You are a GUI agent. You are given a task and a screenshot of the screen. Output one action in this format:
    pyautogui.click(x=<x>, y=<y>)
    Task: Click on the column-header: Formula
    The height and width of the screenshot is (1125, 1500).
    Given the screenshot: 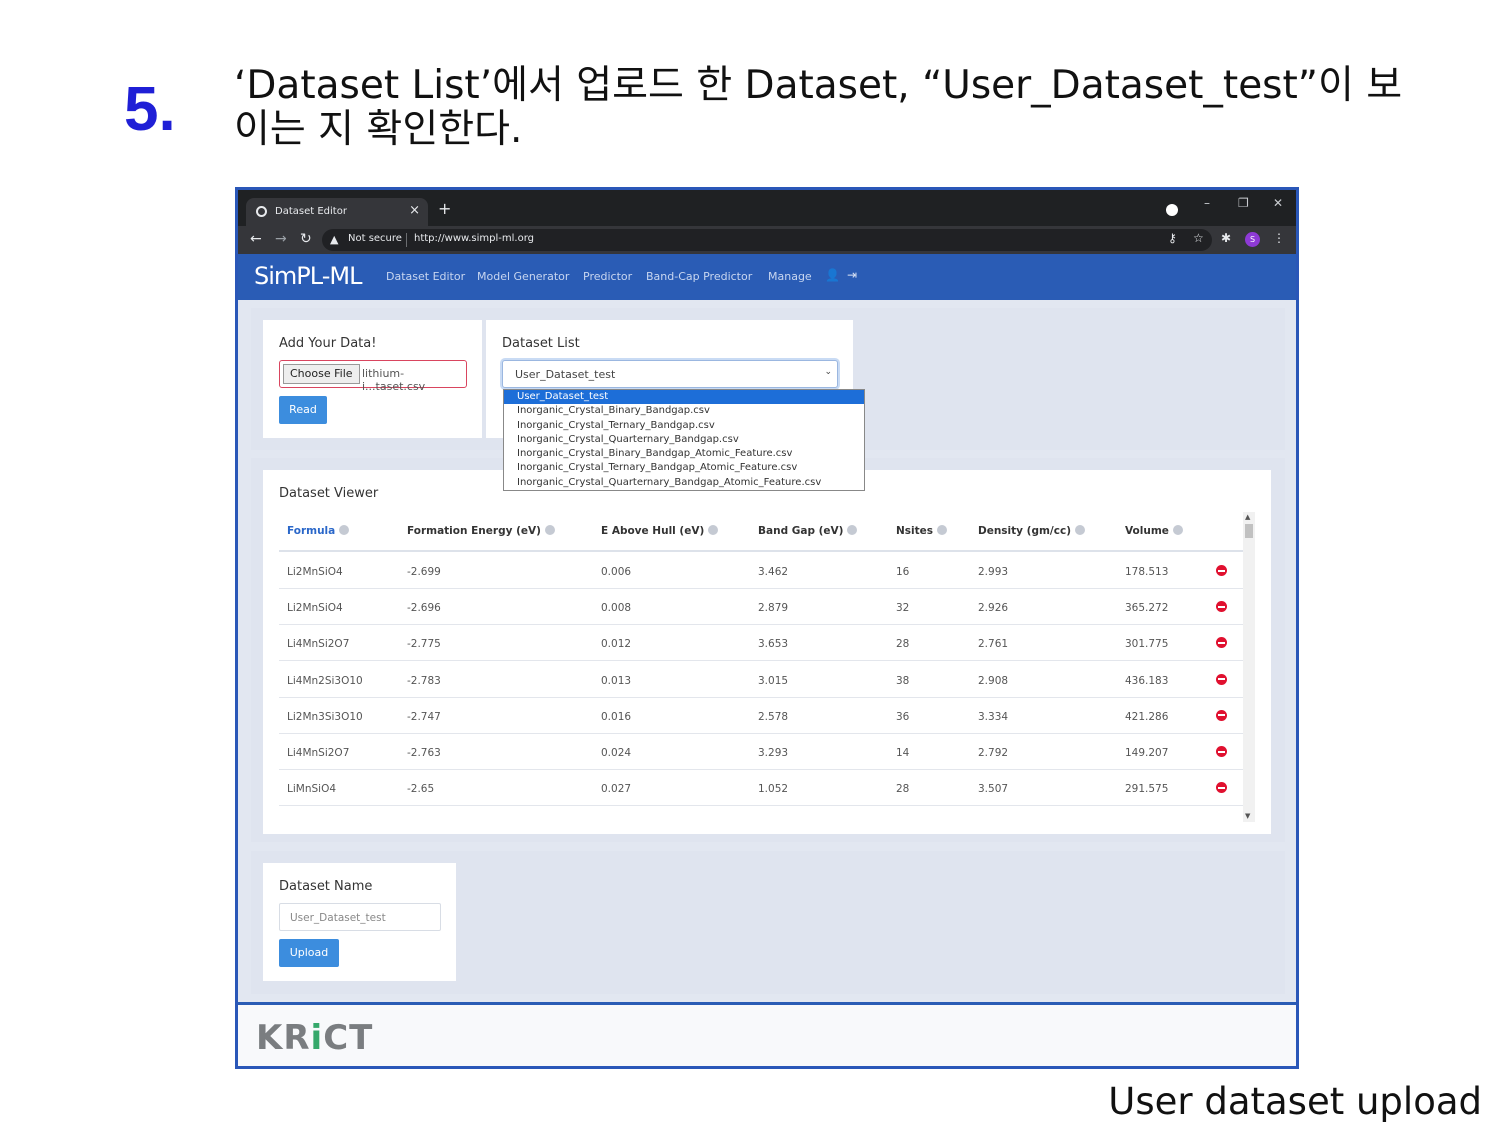 What is the action you would take?
    pyautogui.click(x=318, y=531)
    